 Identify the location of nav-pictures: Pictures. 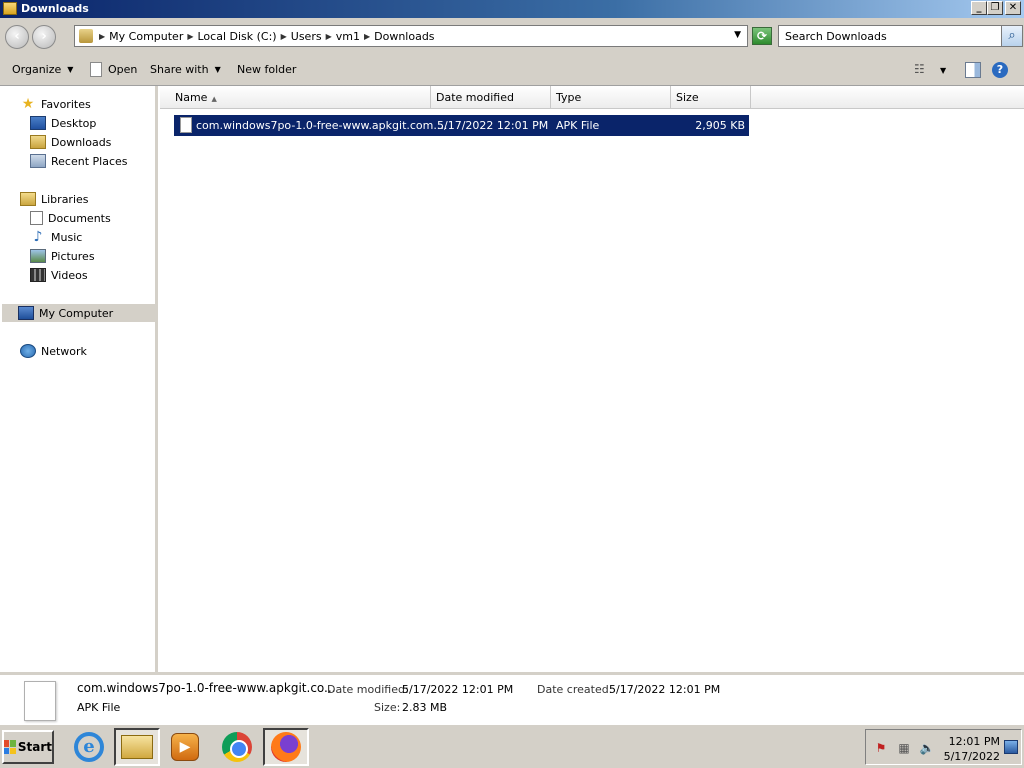
(62, 256).